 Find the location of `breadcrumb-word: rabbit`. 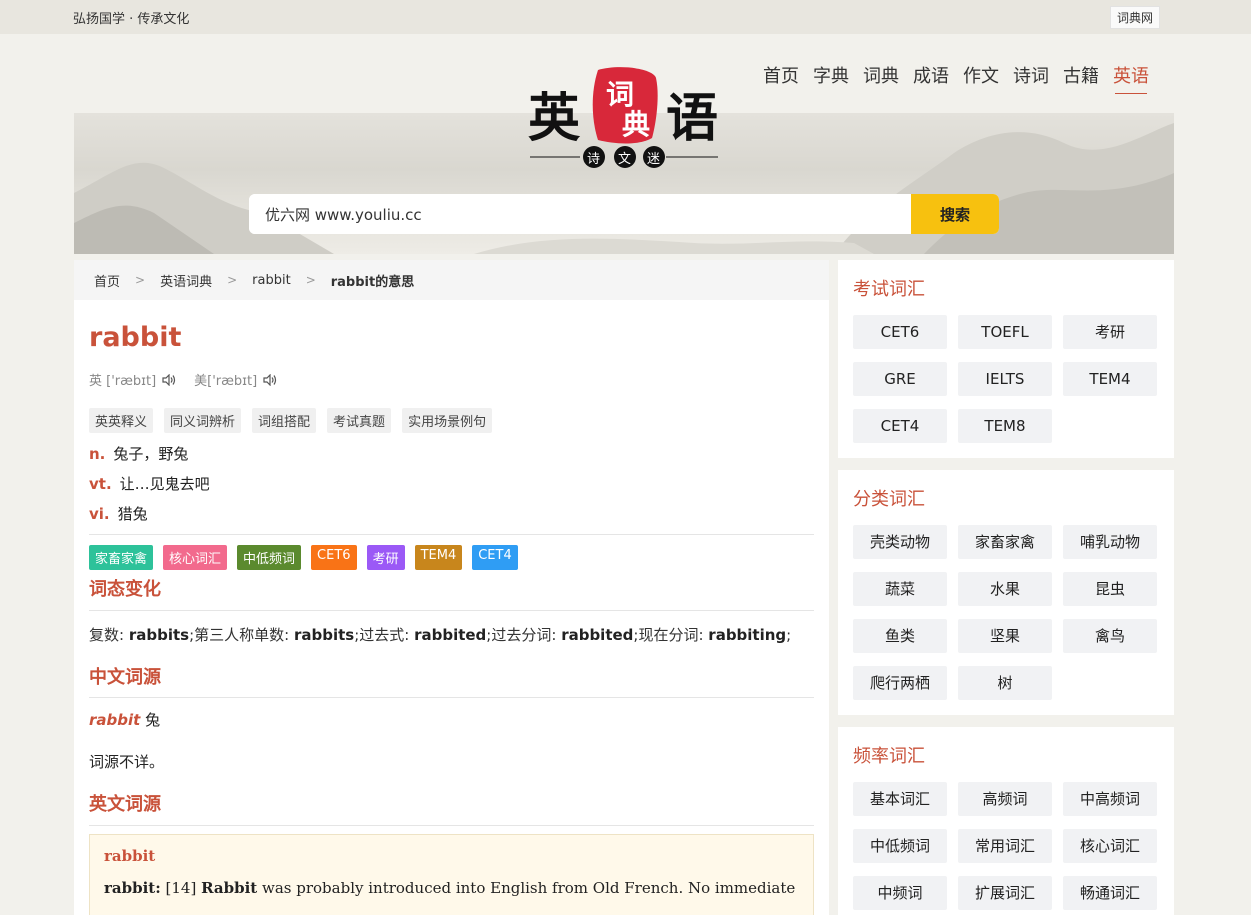

breadcrumb-word: rabbit is located at coordinates (271, 280).